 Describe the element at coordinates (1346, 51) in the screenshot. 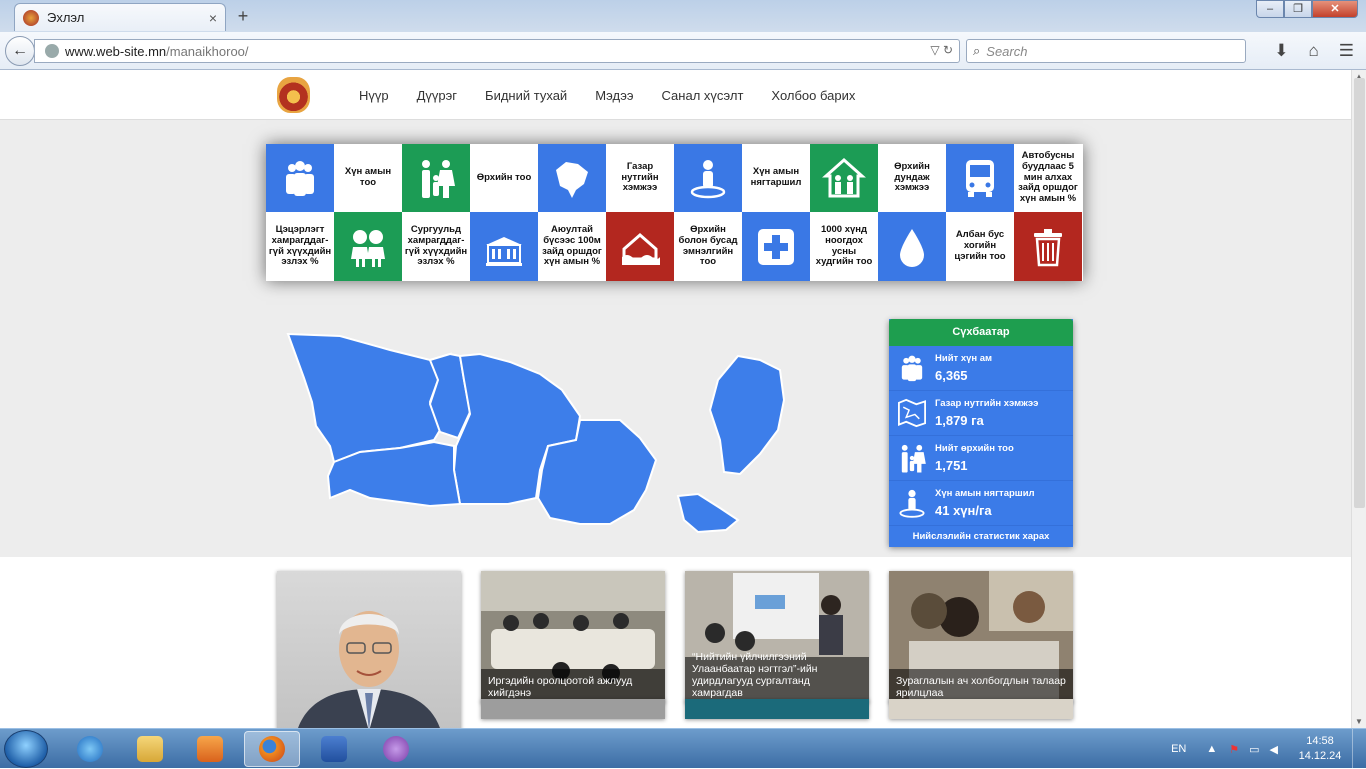

I see `menu-icon: ☰` at that location.